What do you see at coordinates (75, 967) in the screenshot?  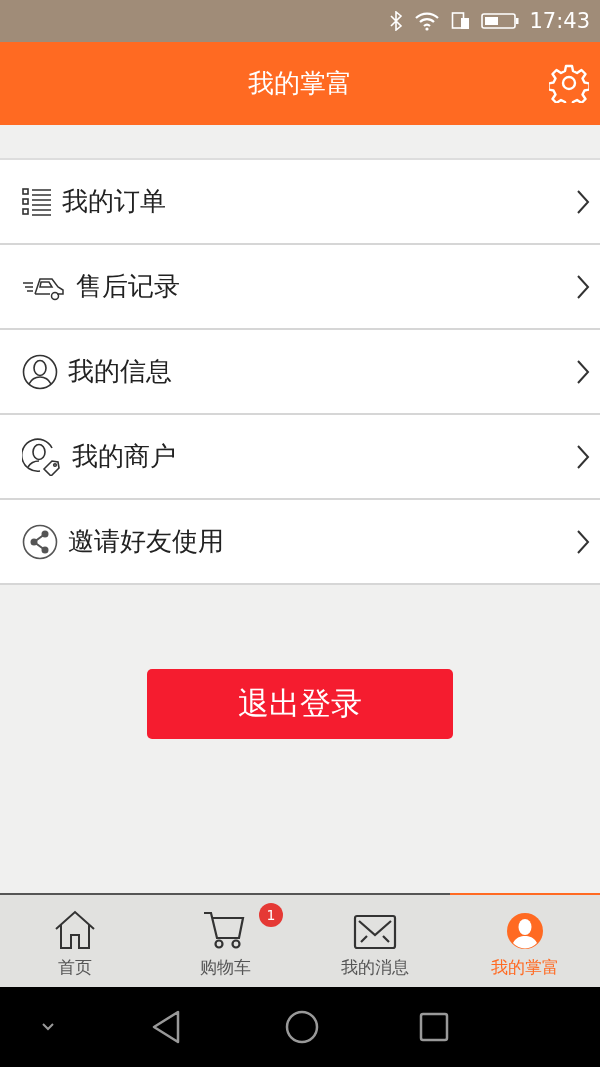 I see `tab-label: 首页` at bounding box center [75, 967].